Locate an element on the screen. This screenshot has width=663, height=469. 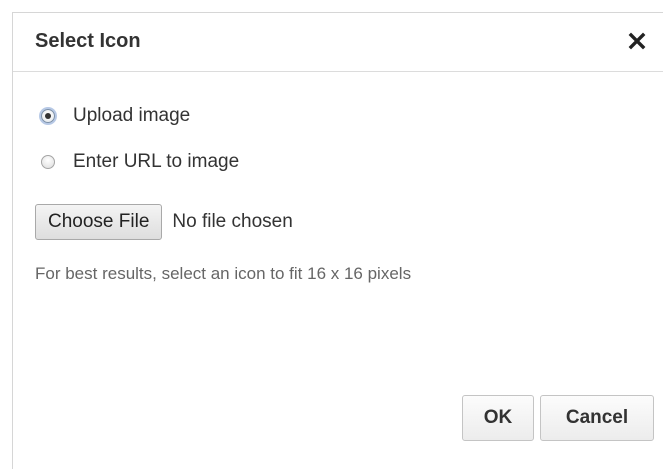
option-enter-url: Enter URL to image is located at coordinates (140, 162).